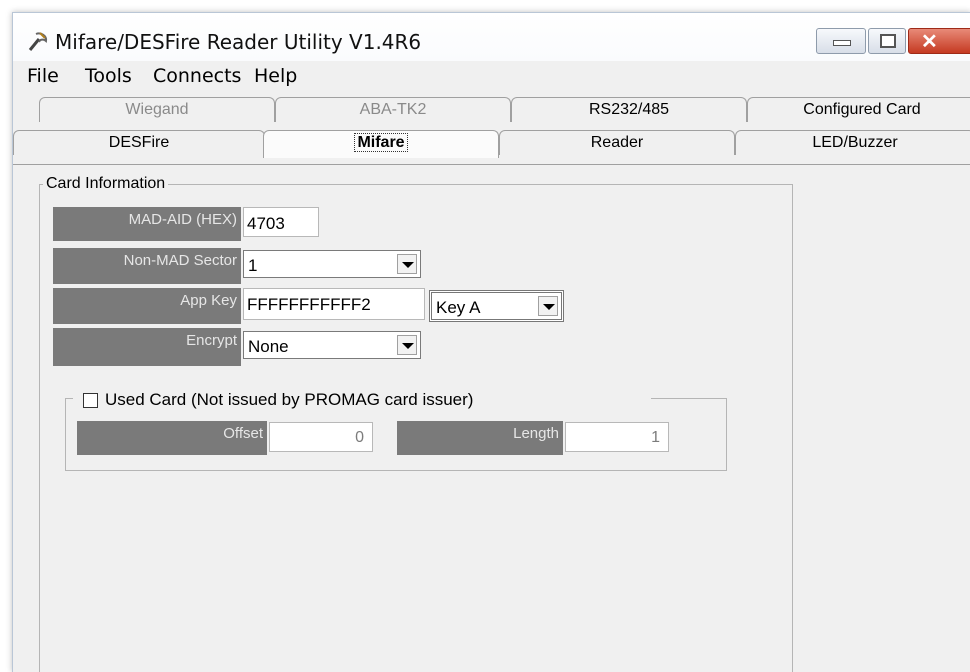  What do you see at coordinates (458, 307) in the screenshot?
I see `key-type-value: Key A` at bounding box center [458, 307].